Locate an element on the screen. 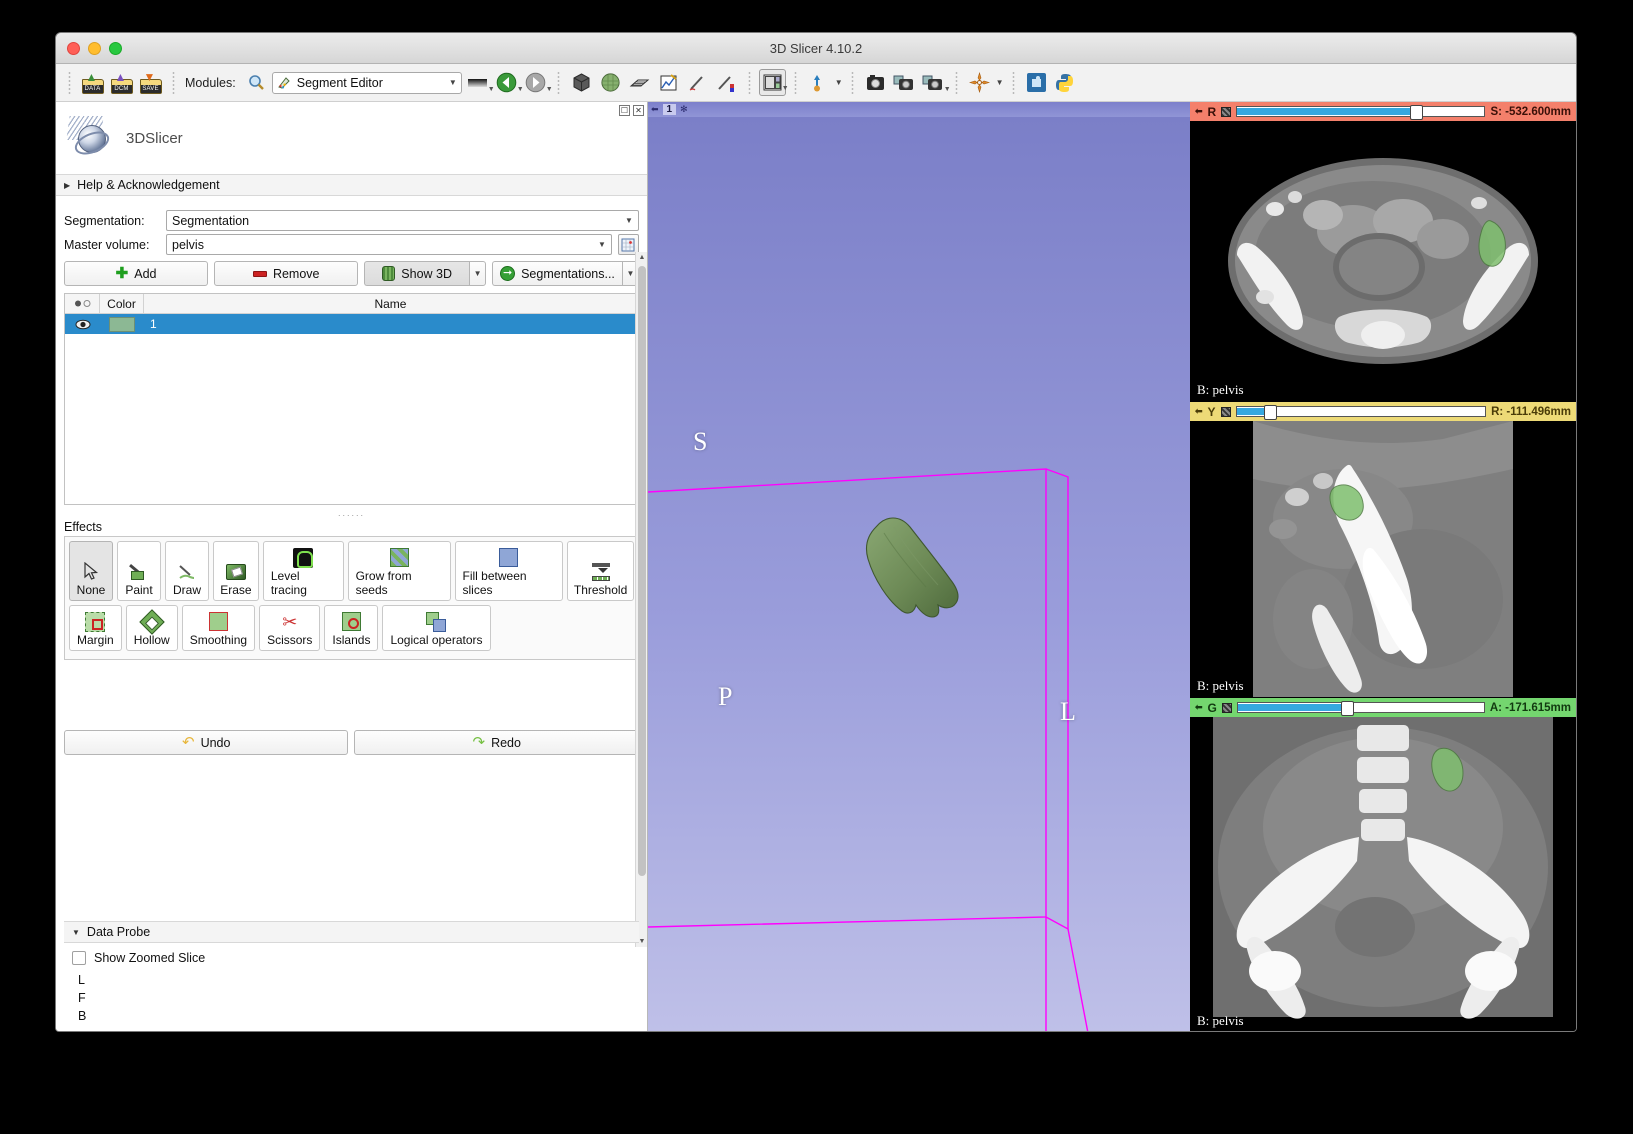  markups-color-icon is located at coordinates (726, 82).